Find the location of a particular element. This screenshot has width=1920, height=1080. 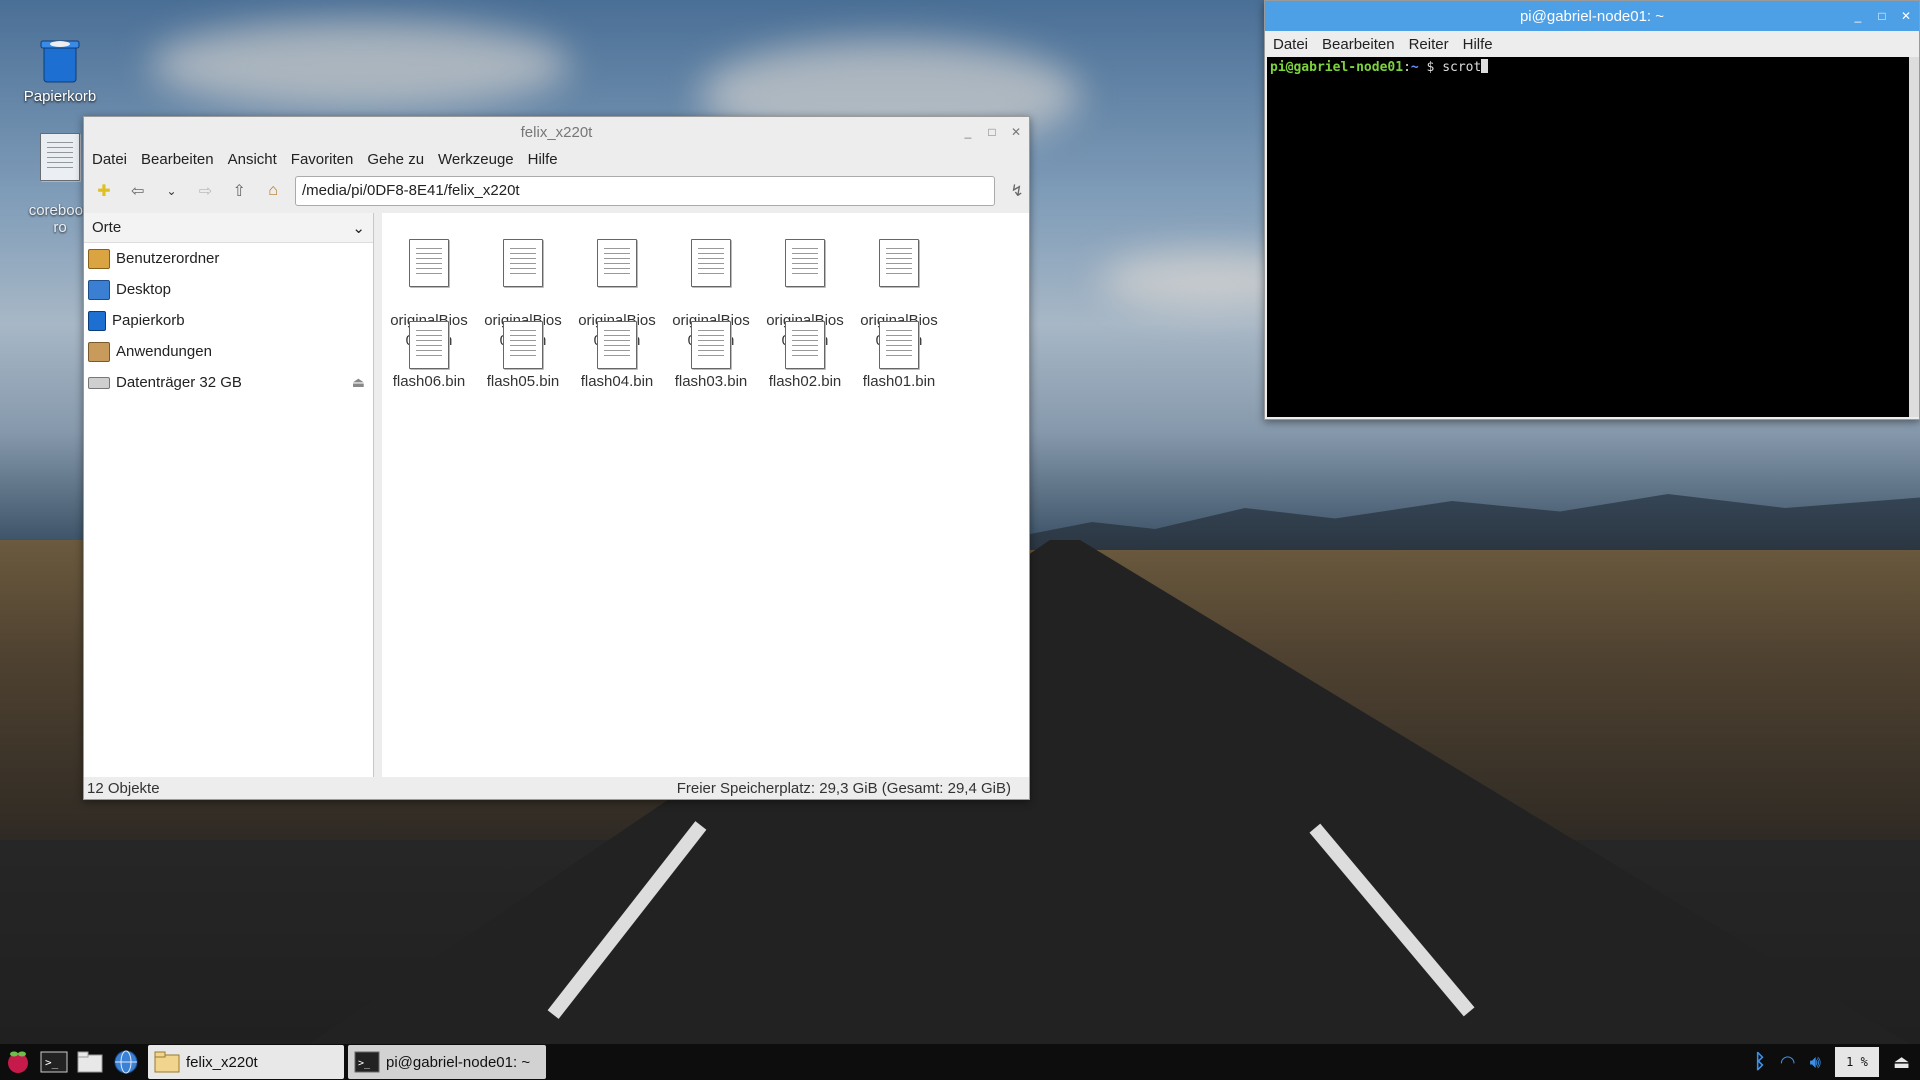

file-name: flash05.bin is located at coordinates (523, 381).